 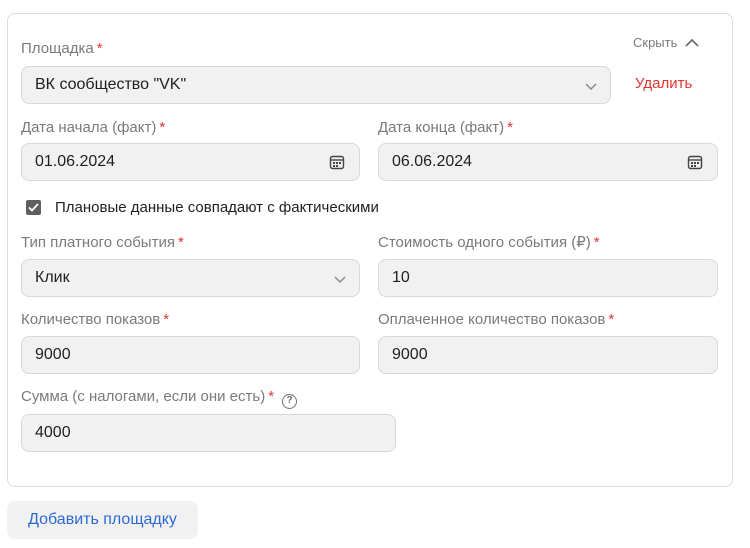 What do you see at coordinates (111, 84) in the screenshot?
I see `platform-value: ВК сообщество "VK"` at bounding box center [111, 84].